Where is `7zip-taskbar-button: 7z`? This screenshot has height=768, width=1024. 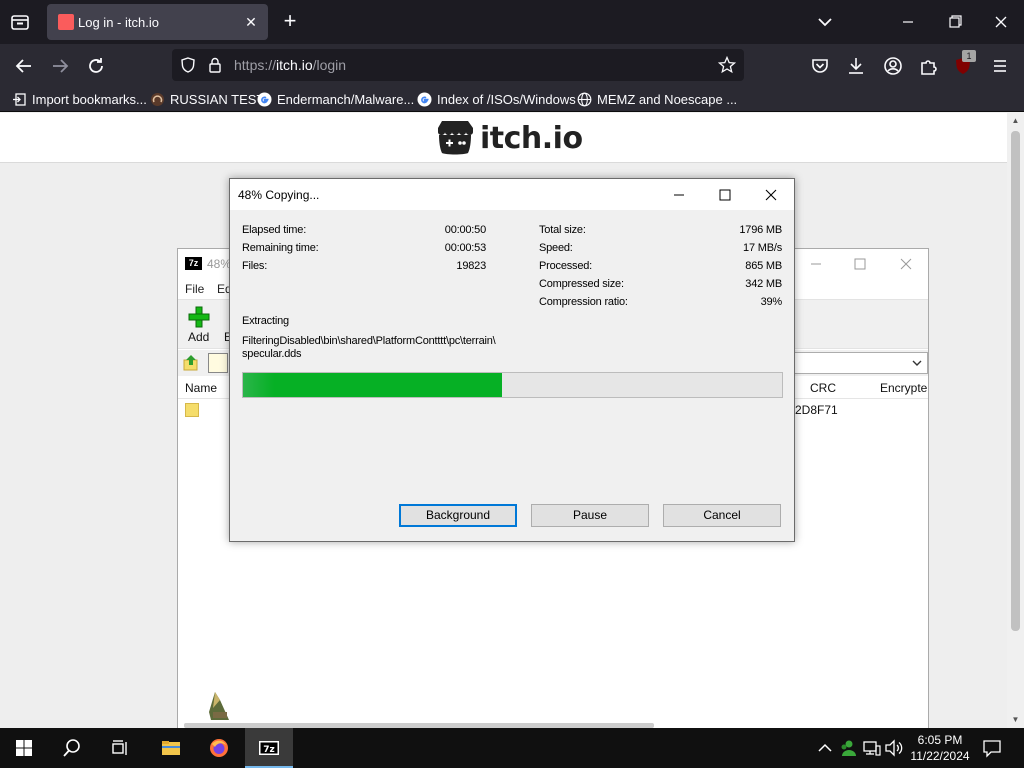
7zip-taskbar-button: 7z is located at coordinates (269, 748).